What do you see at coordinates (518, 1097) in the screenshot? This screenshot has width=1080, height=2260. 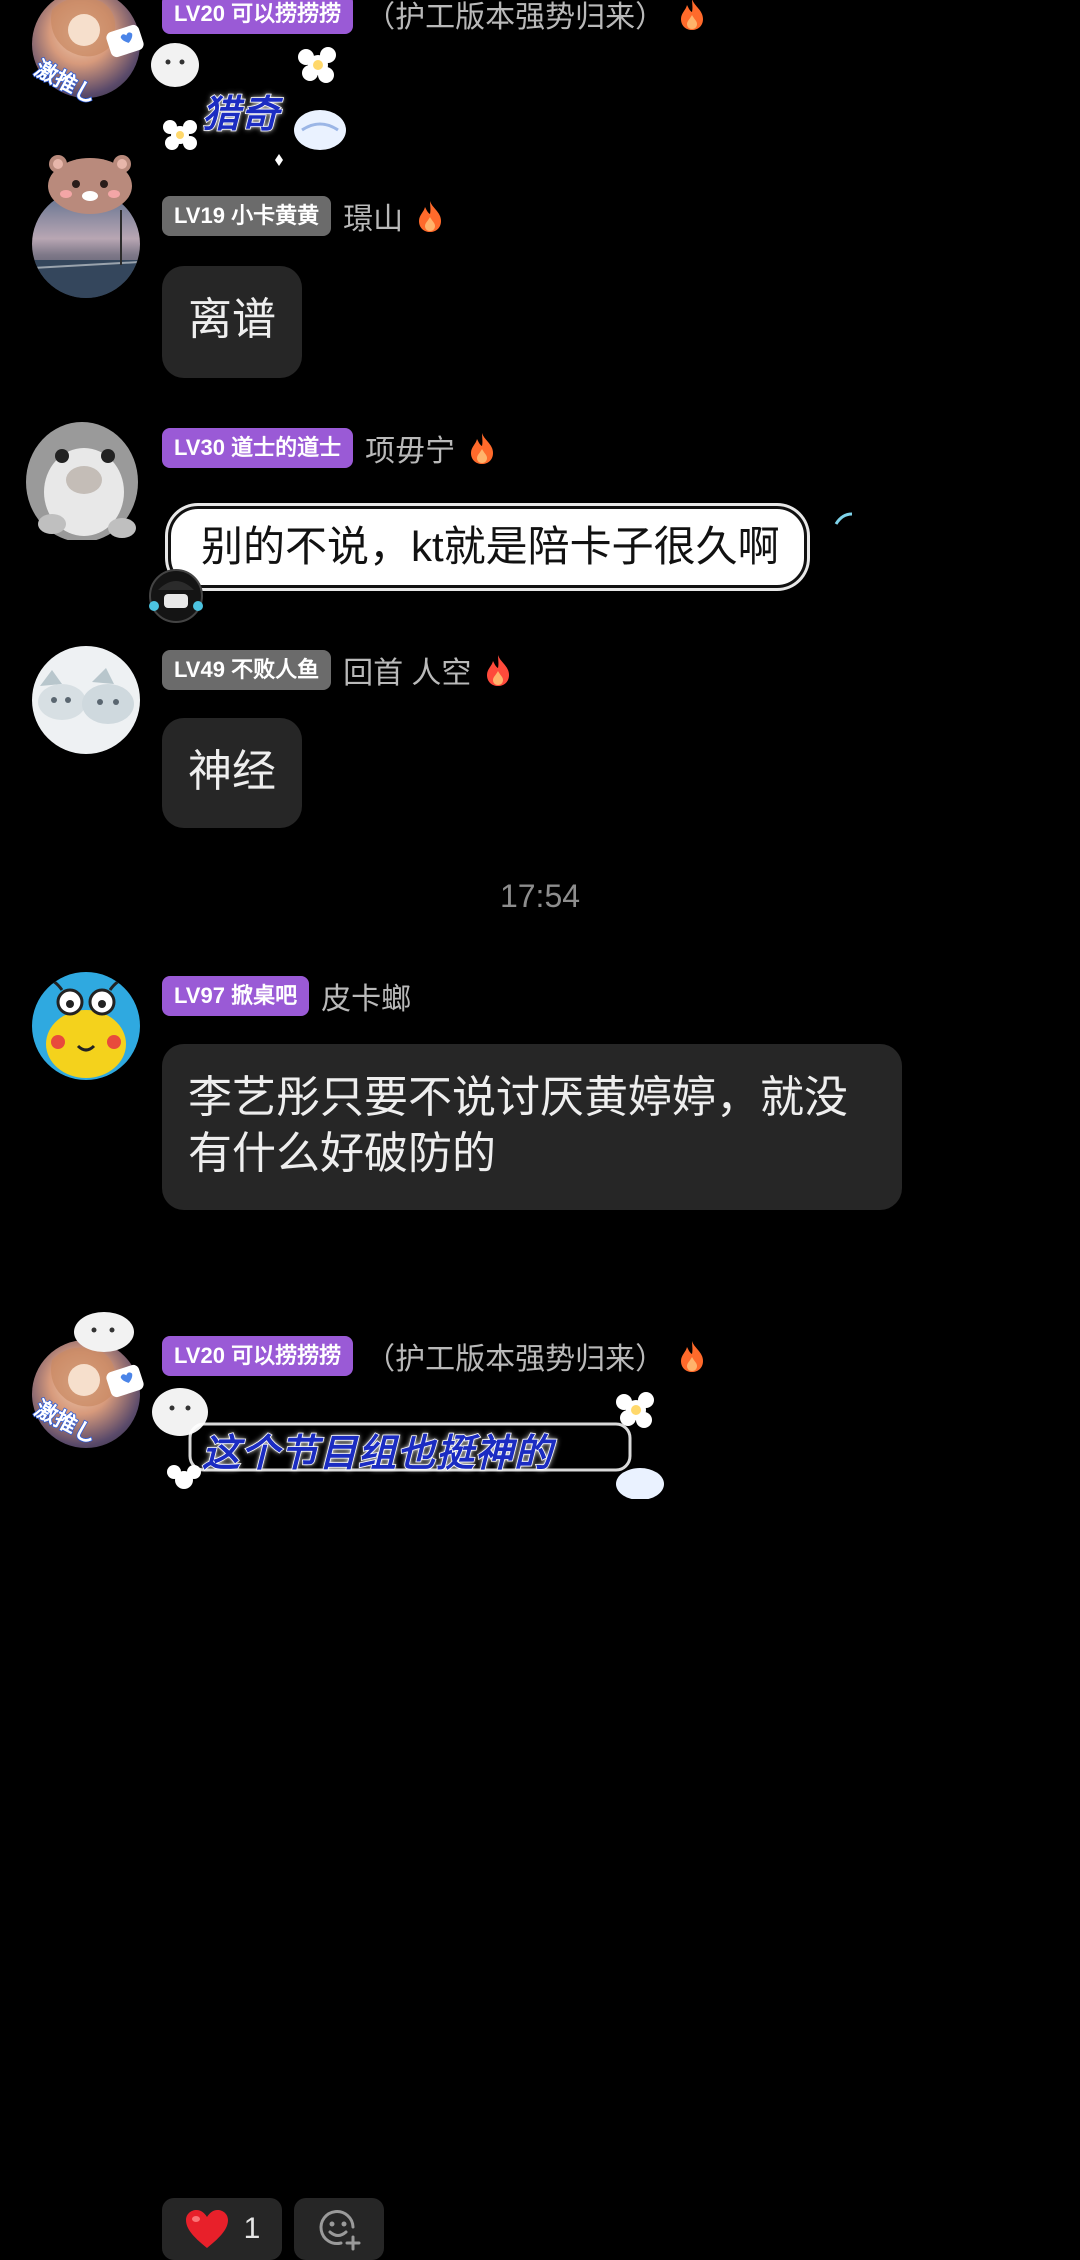 I see `message-text-line: 李艺彤只要不说讨厌黄婷婷，就没` at bounding box center [518, 1097].